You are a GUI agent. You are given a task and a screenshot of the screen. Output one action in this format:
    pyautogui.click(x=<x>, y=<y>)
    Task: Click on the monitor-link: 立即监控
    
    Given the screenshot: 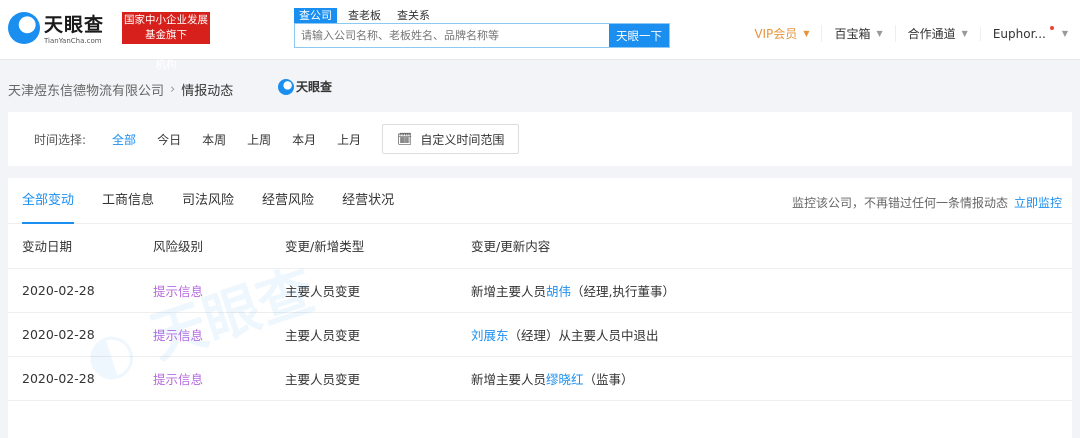 What is the action you would take?
    pyautogui.click(x=1038, y=203)
    